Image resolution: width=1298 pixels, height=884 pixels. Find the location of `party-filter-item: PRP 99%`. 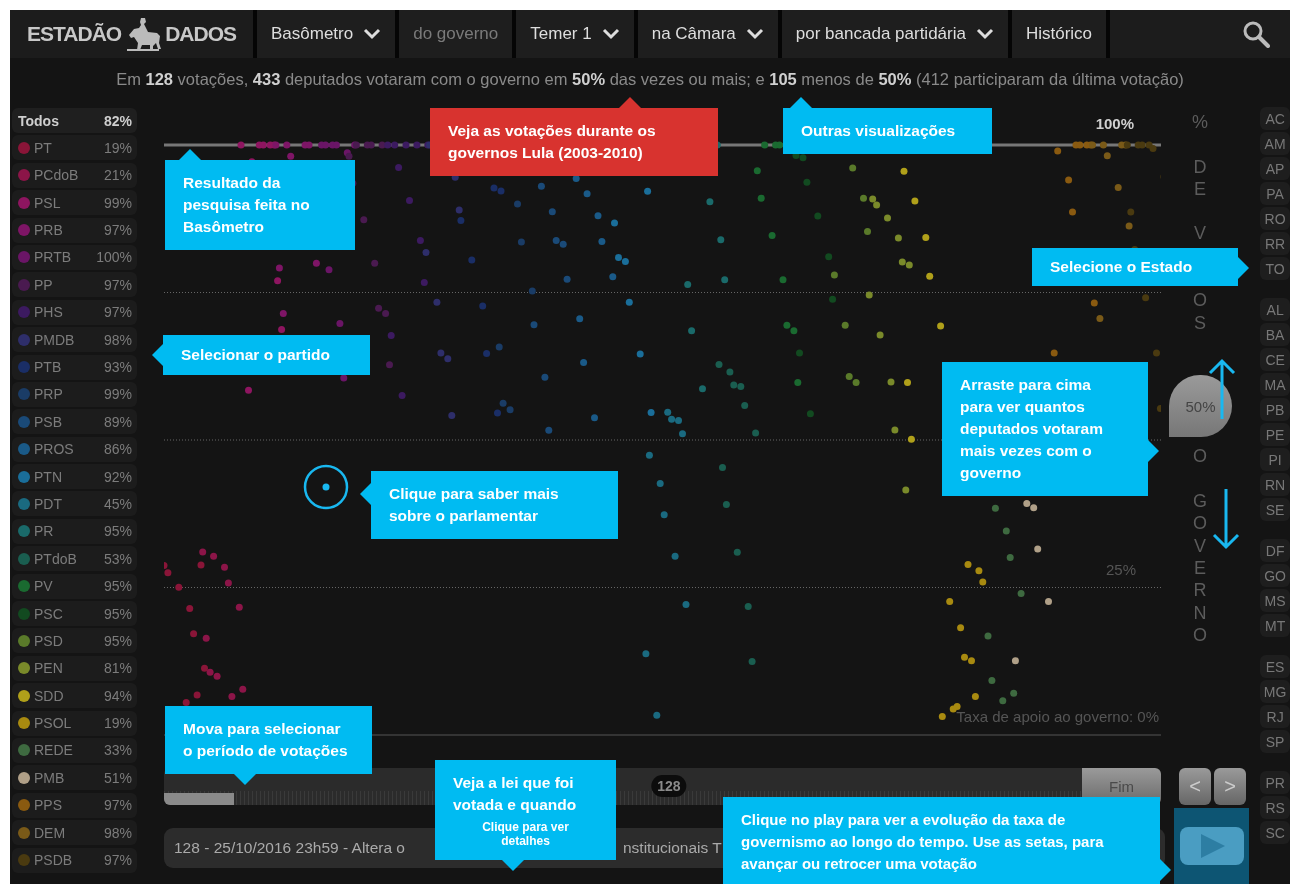

party-filter-item: PRP 99% is located at coordinates (74, 394).